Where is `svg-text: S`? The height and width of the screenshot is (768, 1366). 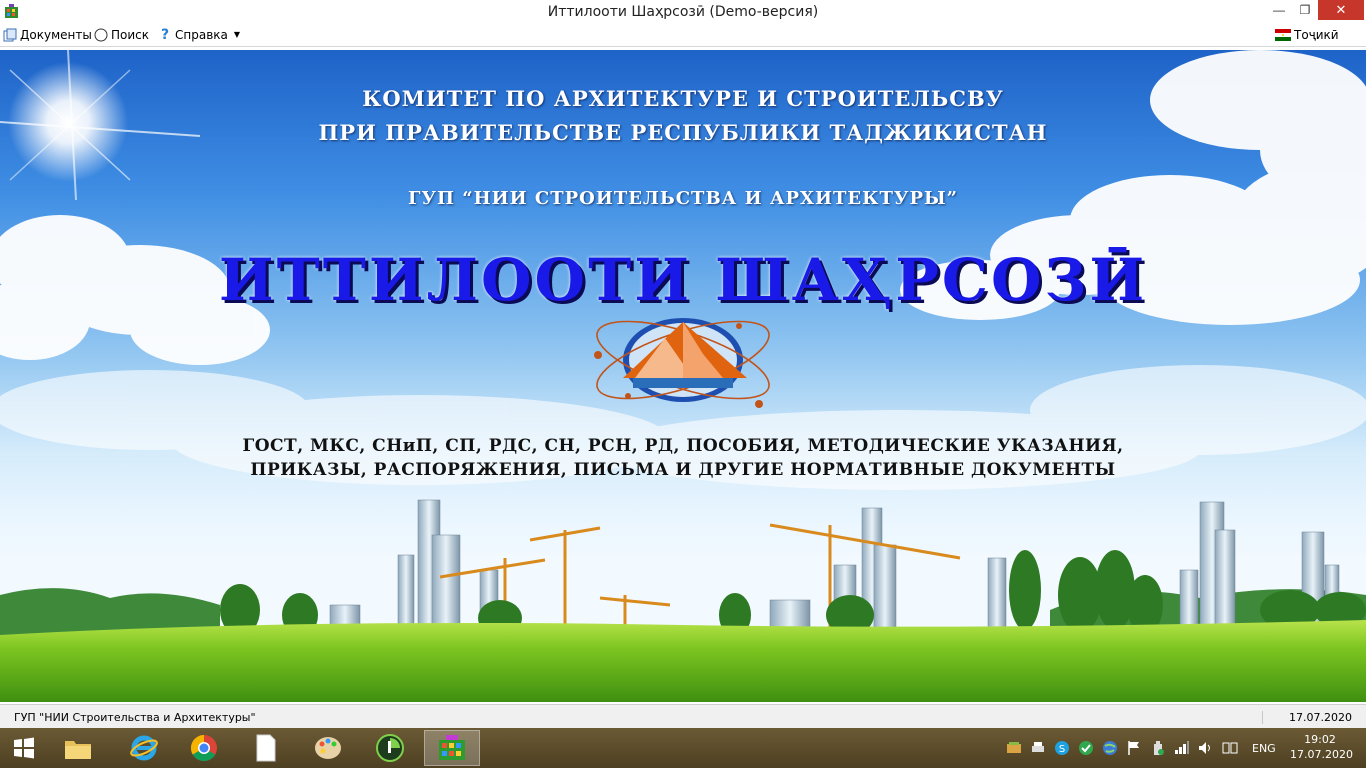 svg-text: S is located at coordinates (1062, 749).